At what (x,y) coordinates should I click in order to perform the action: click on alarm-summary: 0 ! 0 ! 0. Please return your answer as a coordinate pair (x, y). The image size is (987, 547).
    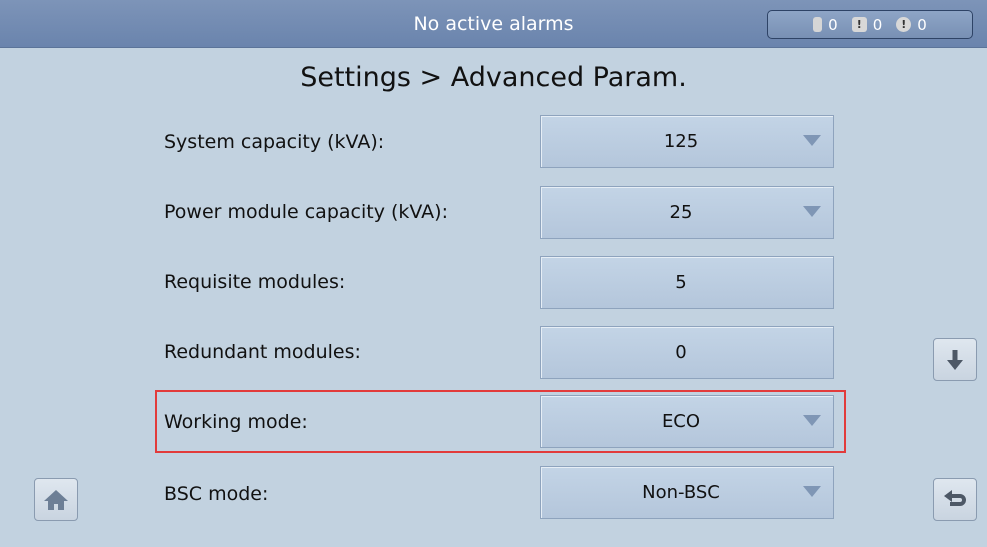
    Looking at the image, I should click on (870, 24).